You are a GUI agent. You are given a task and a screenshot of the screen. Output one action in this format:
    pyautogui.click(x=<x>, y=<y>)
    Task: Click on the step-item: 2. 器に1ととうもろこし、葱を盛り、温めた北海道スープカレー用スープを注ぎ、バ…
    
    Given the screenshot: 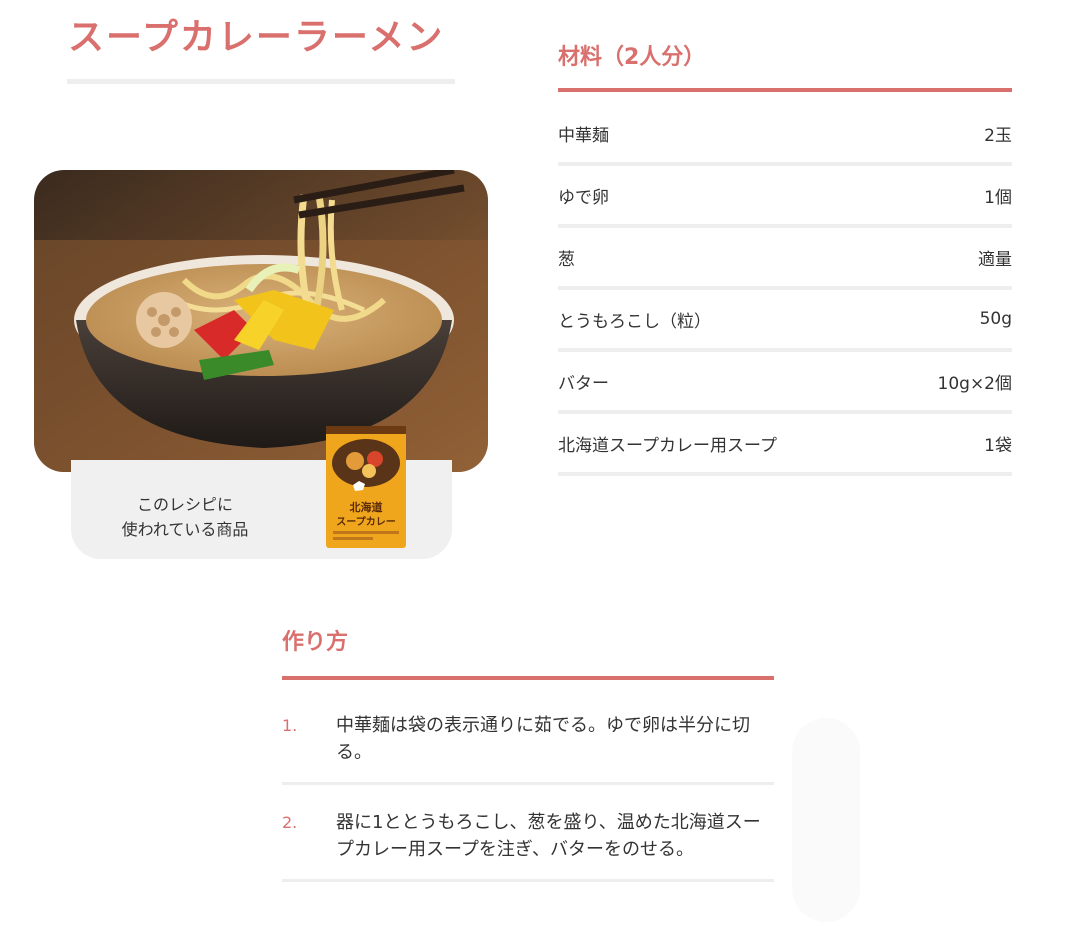 What is the action you would take?
    pyautogui.click(x=528, y=839)
    